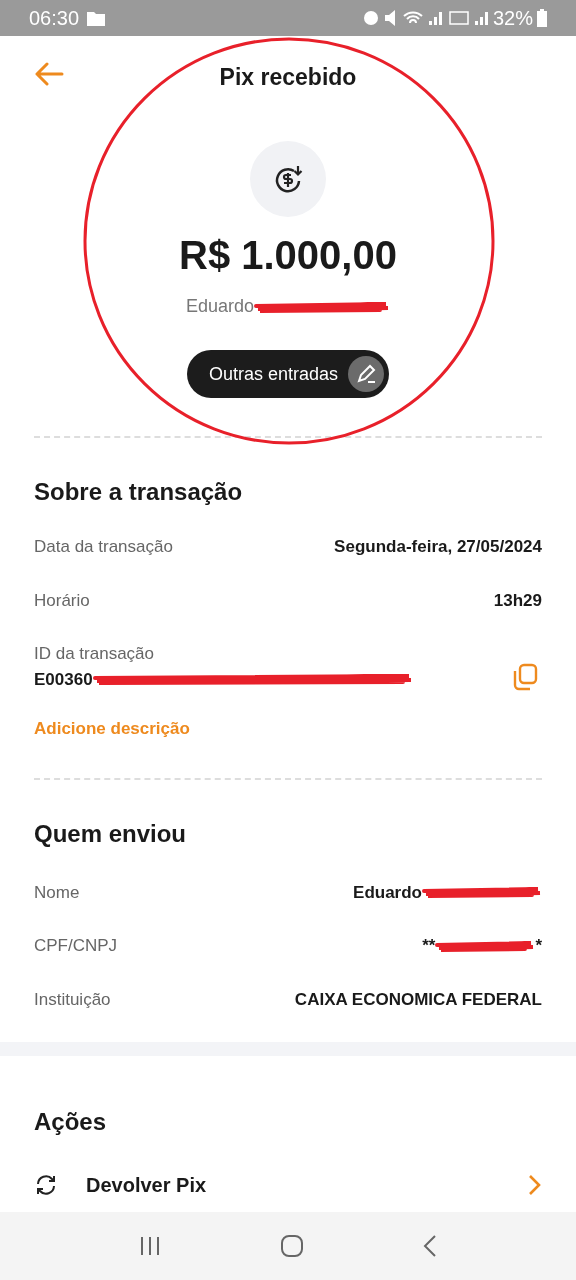 The image size is (576, 1280). What do you see at coordinates (538, 946) in the screenshot?
I see `field-value: *` at bounding box center [538, 946].